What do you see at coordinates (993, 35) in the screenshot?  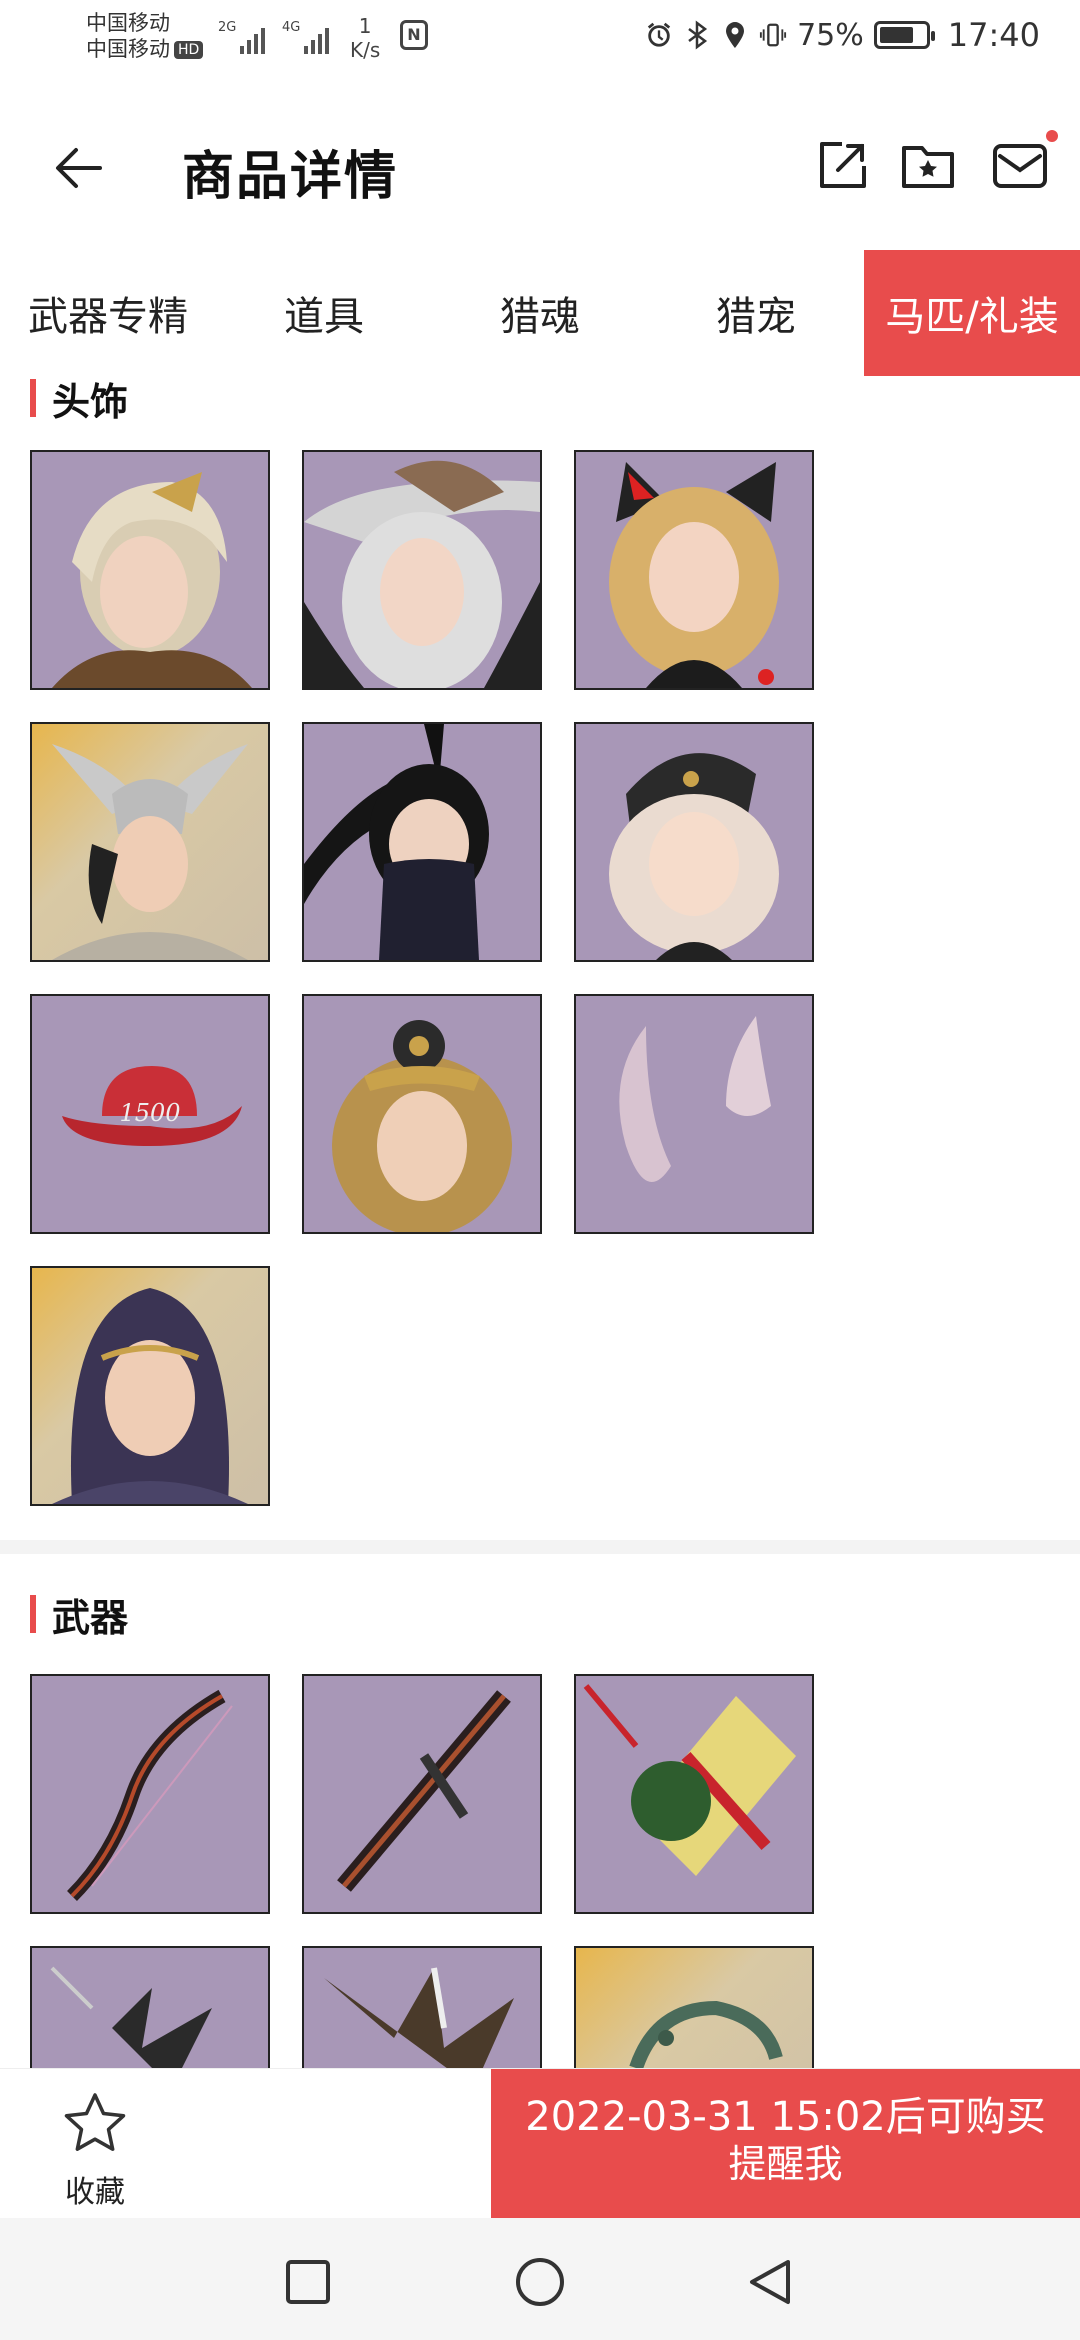 I see `clock: 17:40` at bounding box center [993, 35].